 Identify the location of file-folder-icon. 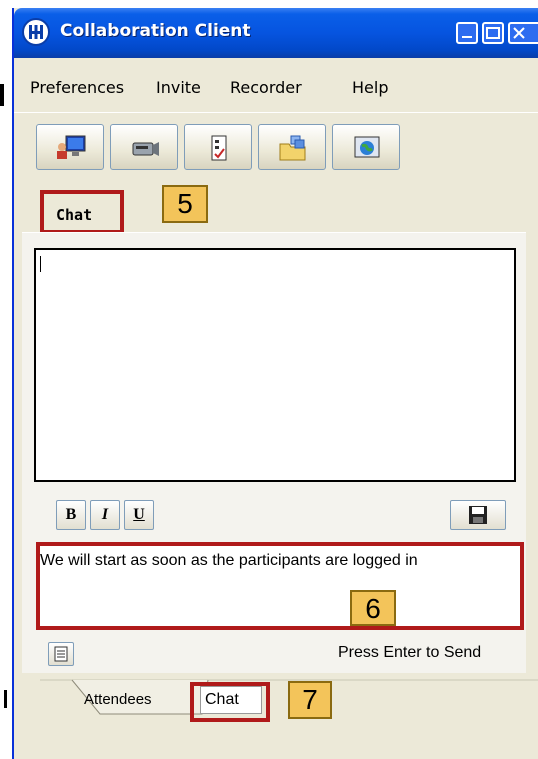
(292, 148).